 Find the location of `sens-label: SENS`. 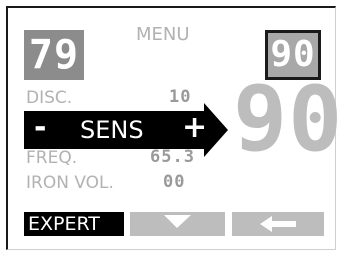

sens-label: SENS is located at coordinates (112, 130).